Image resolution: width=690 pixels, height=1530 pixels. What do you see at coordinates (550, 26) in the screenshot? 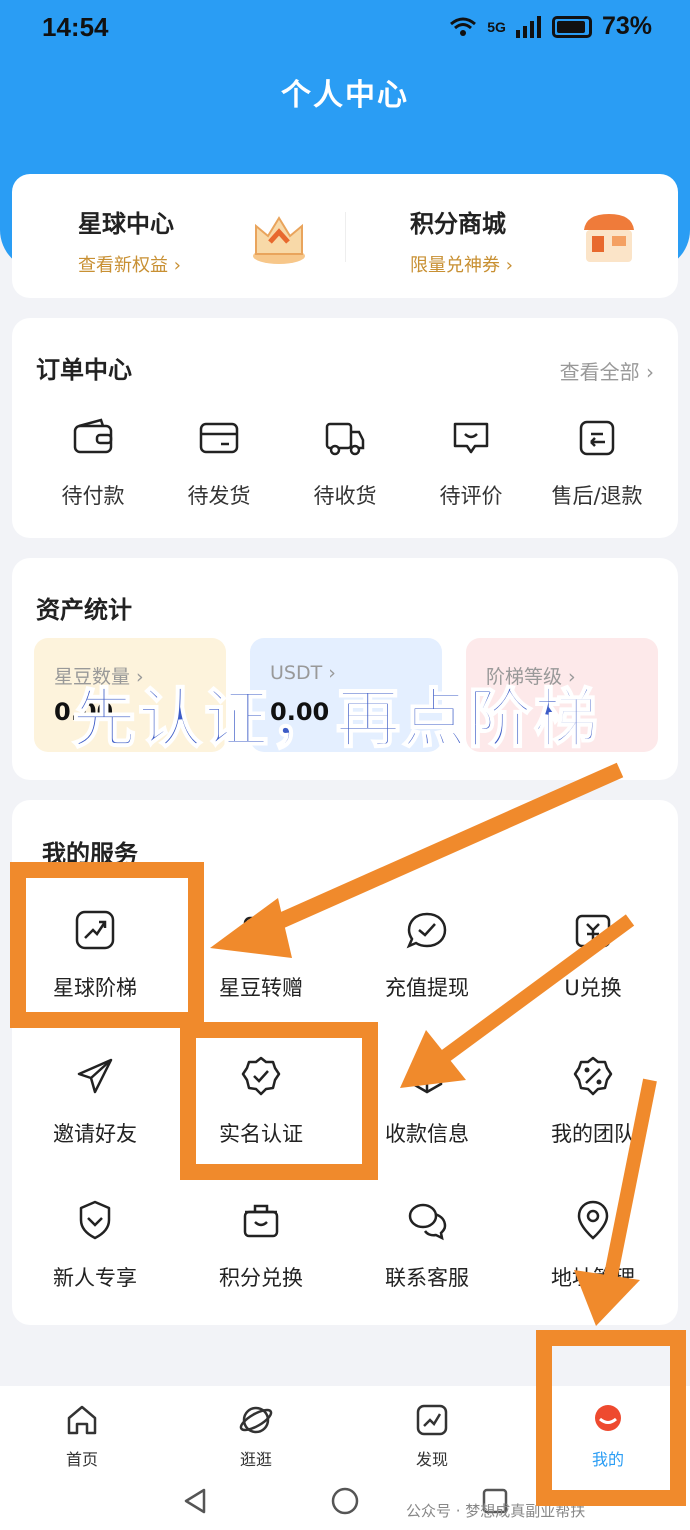
I see `status-indicators: 5G 73%` at bounding box center [550, 26].